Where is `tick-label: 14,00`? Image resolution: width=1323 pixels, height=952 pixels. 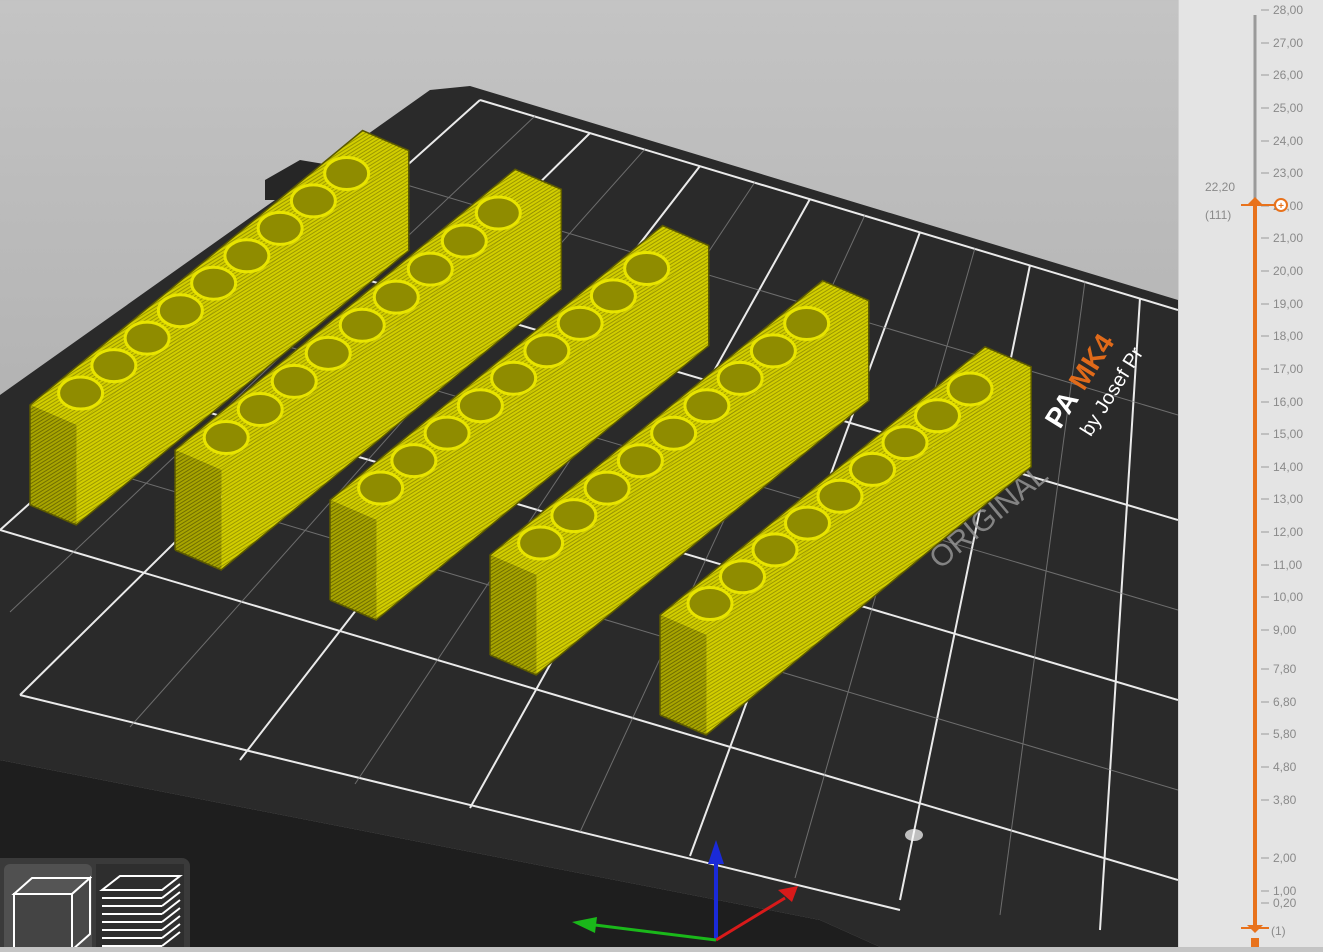
tick-label: 14,00 is located at coordinates (1288, 467).